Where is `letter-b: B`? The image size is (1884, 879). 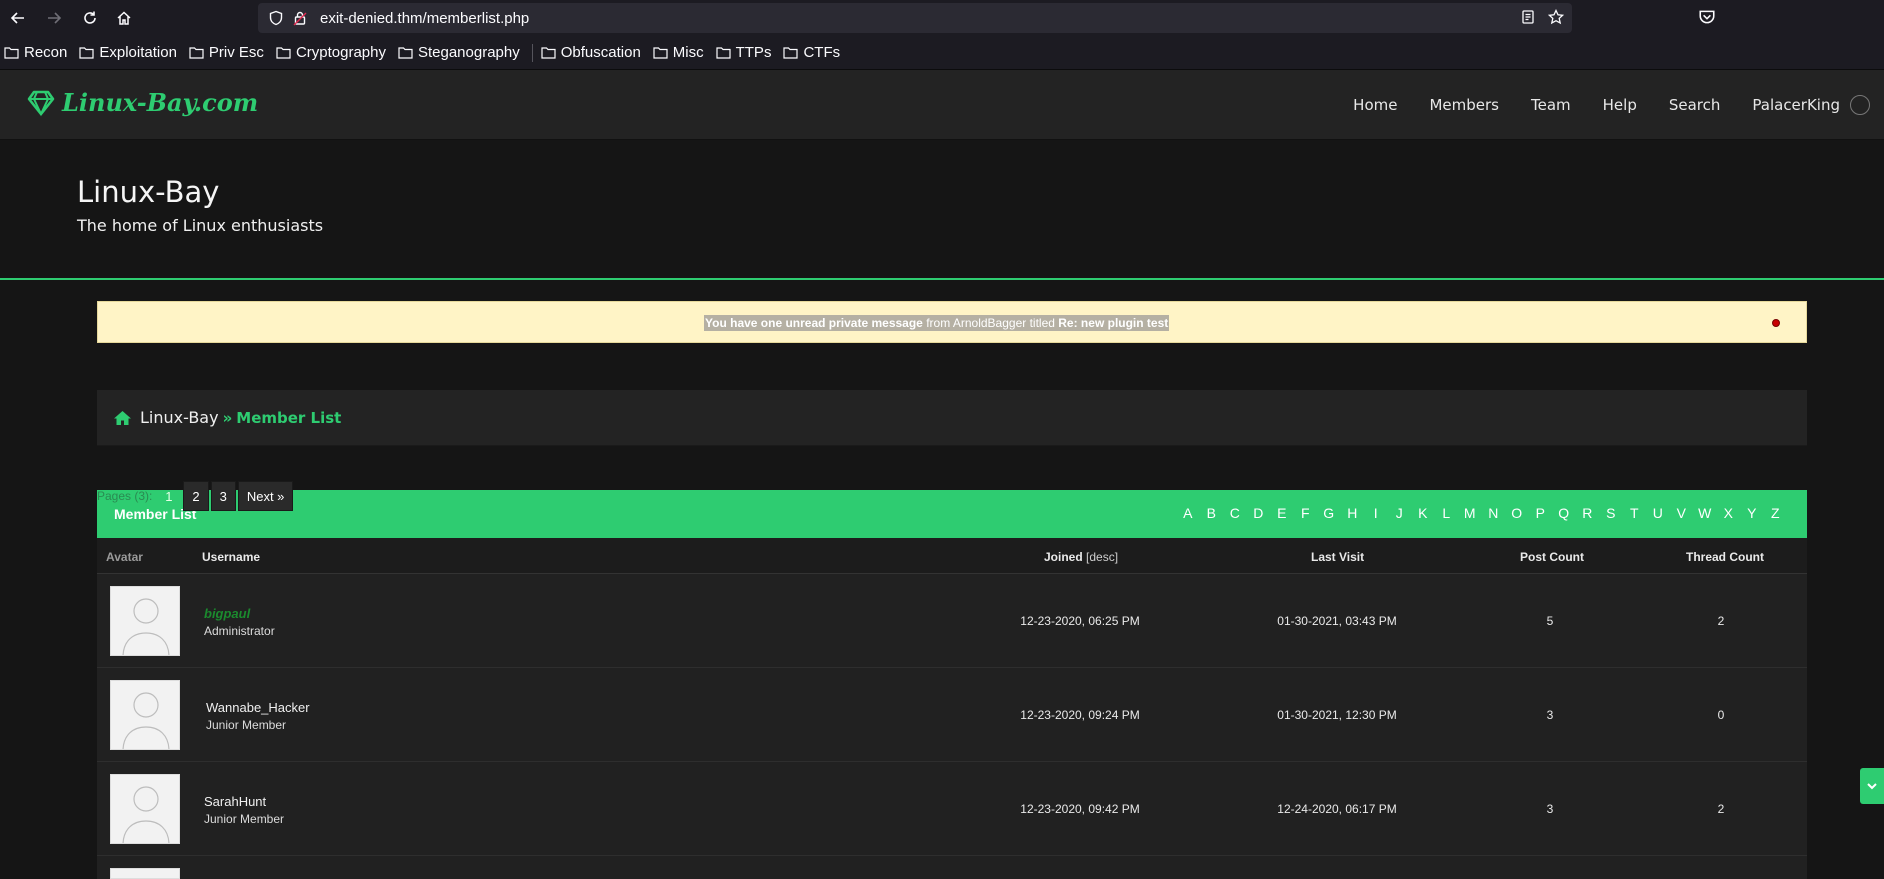 letter-b: B is located at coordinates (1212, 513).